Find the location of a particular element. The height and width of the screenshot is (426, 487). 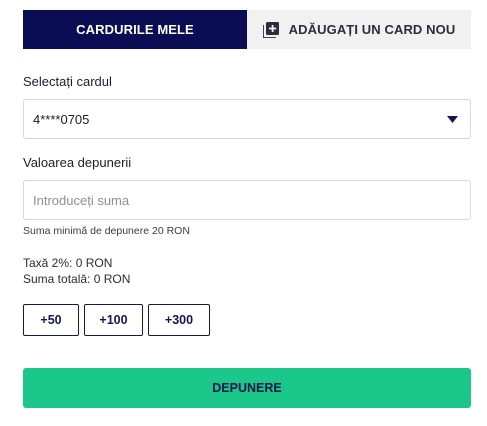

tab-add-card-label: ADĂUGAȚI UN CARD NOU is located at coordinates (372, 29).